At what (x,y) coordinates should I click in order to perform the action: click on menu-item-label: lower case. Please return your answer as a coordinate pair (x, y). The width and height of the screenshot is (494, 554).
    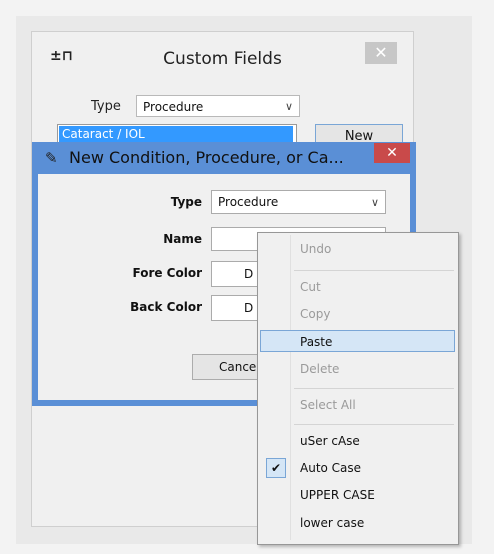
    Looking at the image, I should click on (332, 523).